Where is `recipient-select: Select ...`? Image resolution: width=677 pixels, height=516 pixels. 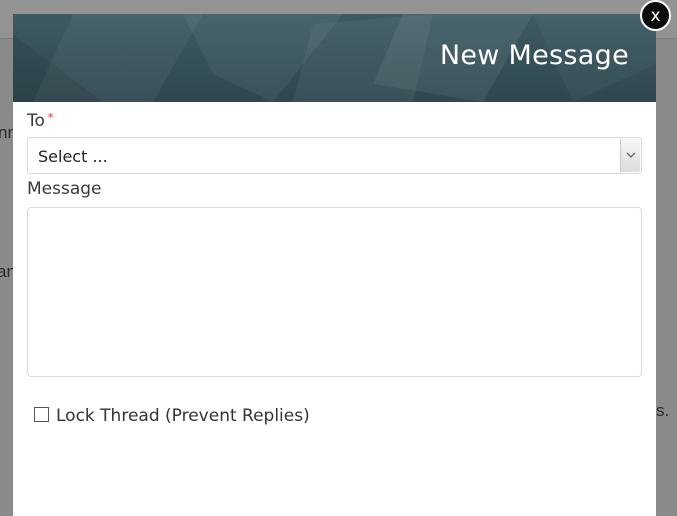 recipient-select: Select ... is located at coordinates (334, 155).